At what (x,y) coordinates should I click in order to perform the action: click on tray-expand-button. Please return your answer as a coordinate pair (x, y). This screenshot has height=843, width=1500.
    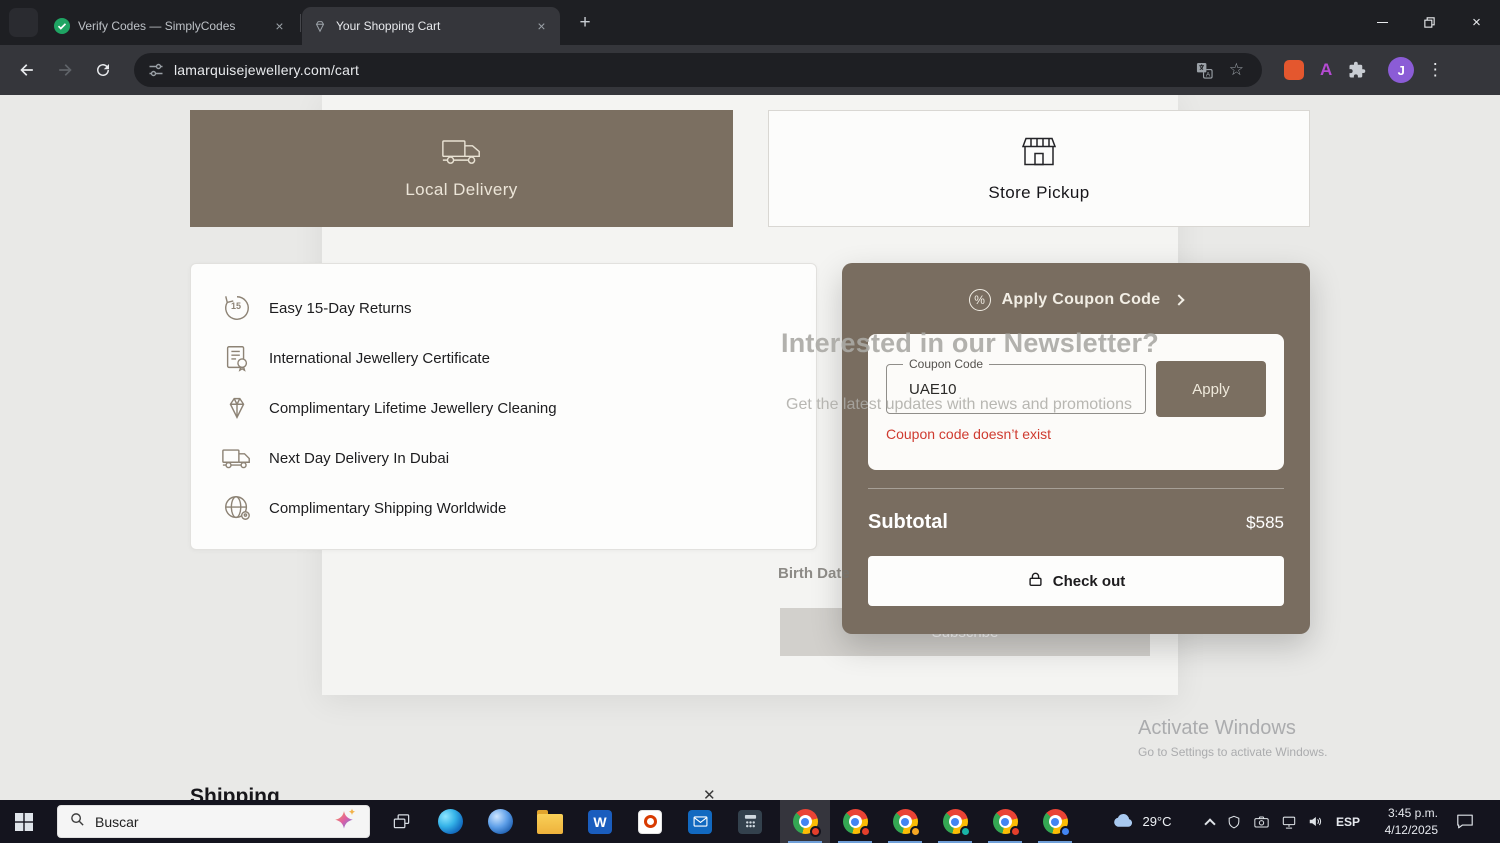
    Looking at the image, I should click on (1210, 821).